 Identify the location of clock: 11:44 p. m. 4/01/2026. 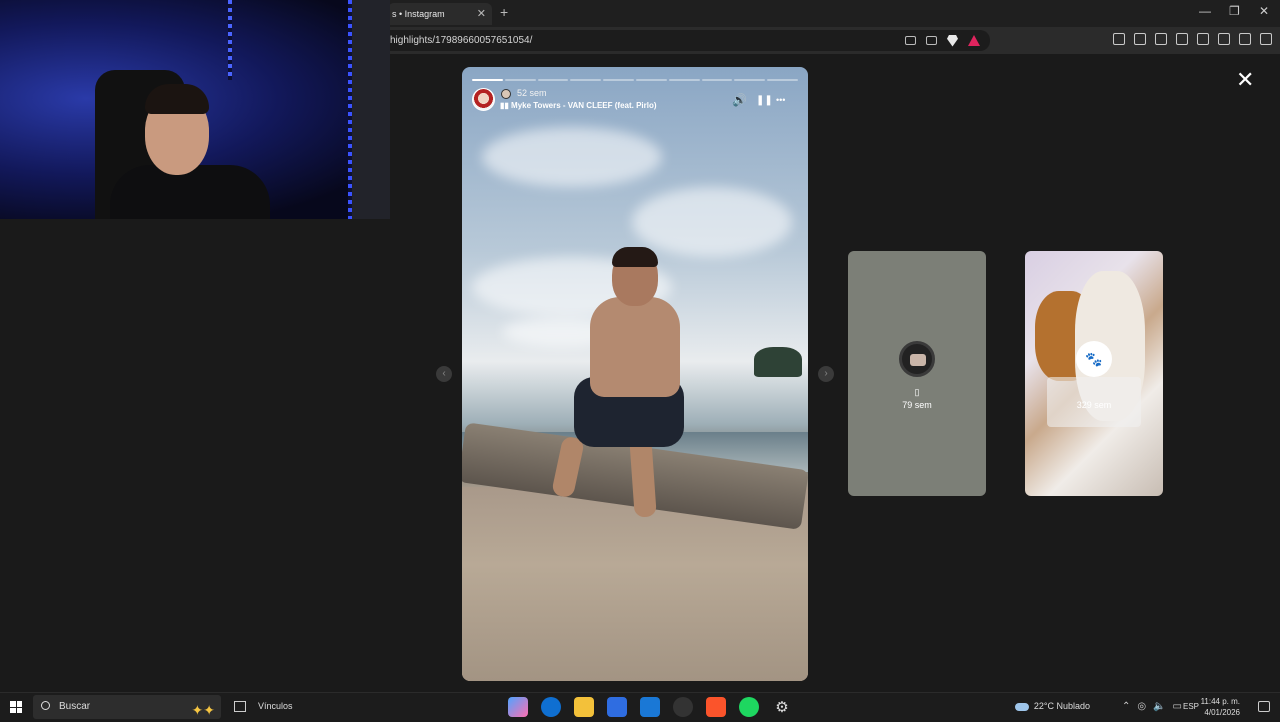
(1220, 707).